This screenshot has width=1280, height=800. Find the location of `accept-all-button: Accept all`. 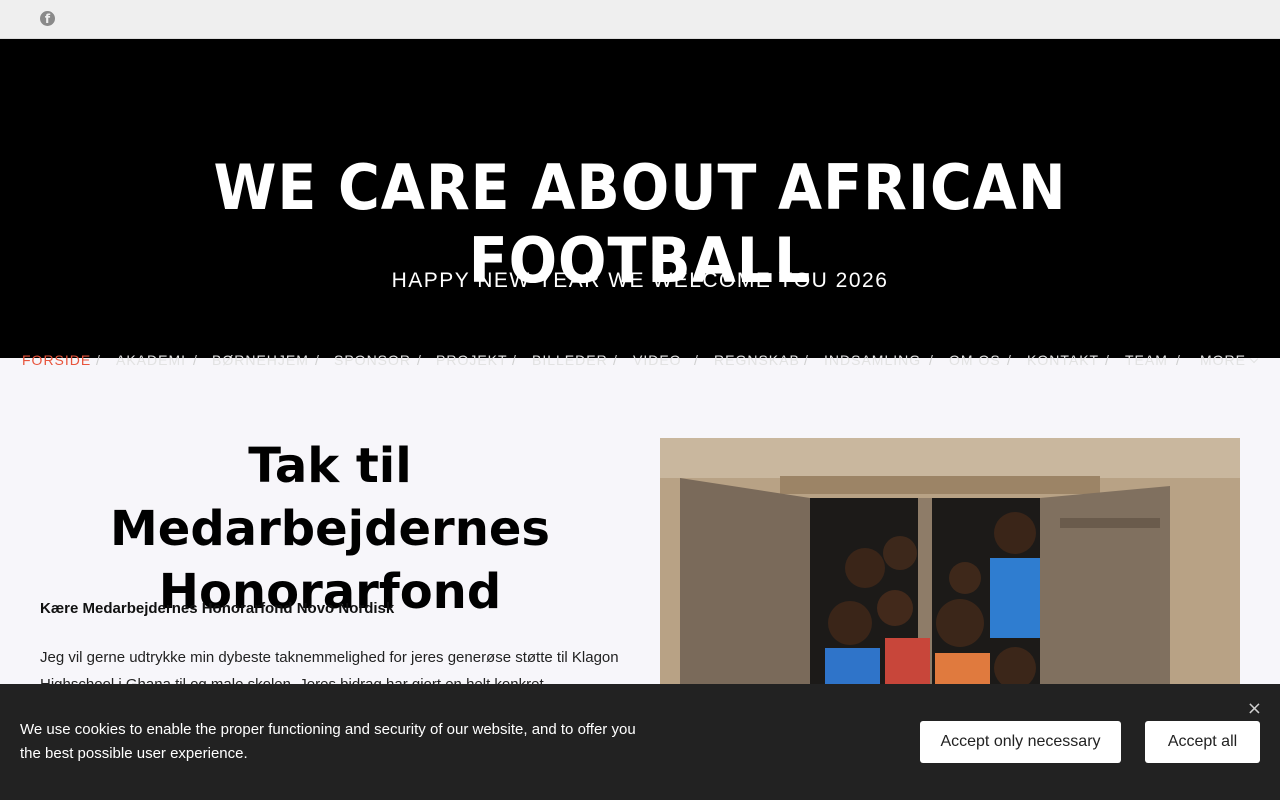

accept-all-button: Accept all is located at coordinates (1202, 742).